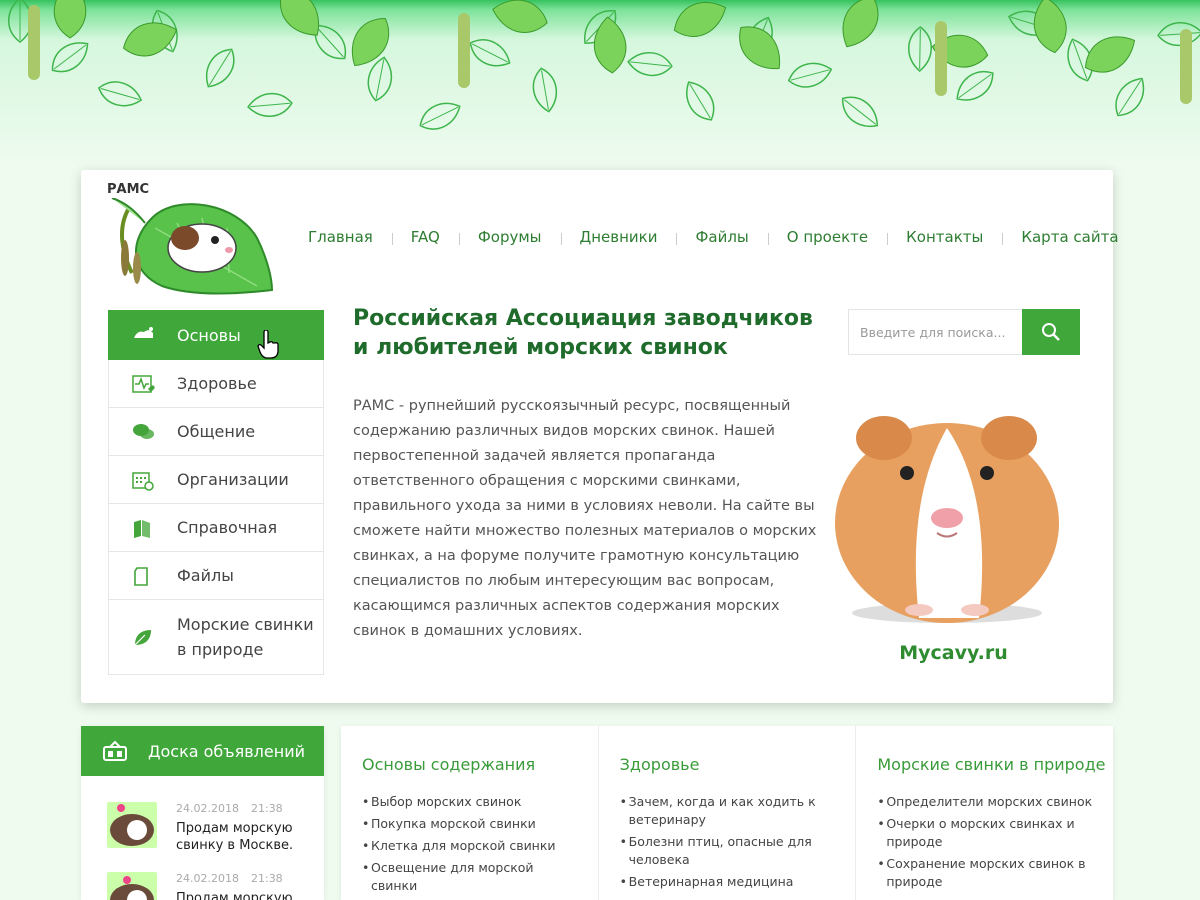 This screenshot has height=900, width=1200. I want to click on category-link: Определители морских свинок, so click(987, 802).